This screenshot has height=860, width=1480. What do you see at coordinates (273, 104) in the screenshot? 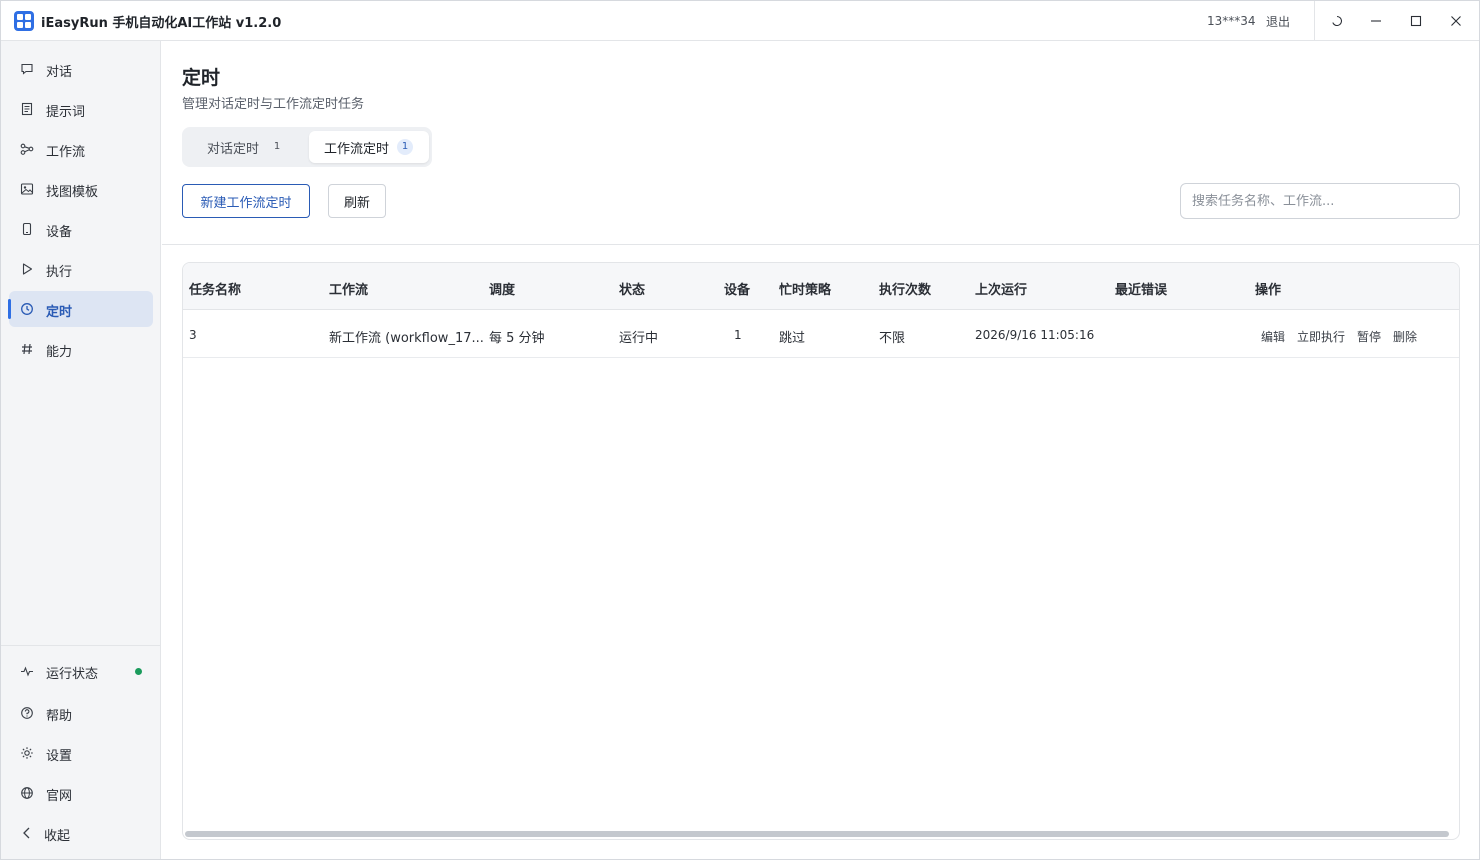
I see `page-subtitle: 管理对话定时与工作流定时任务` at bounding box center [273, 104].